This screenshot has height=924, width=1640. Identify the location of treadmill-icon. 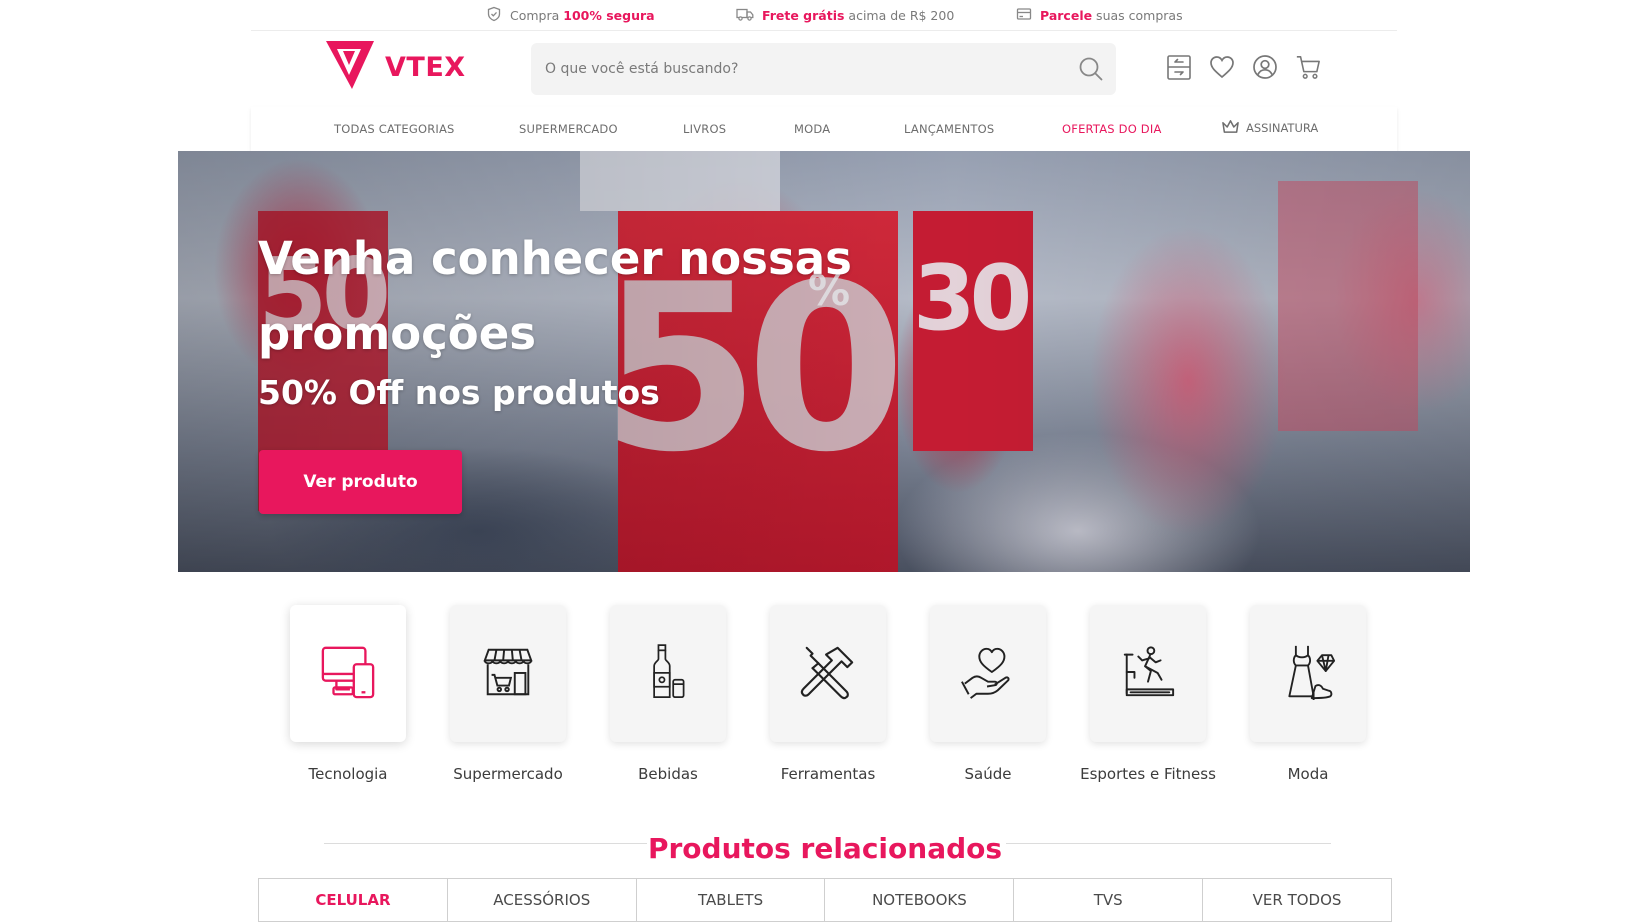
(1148, 674).